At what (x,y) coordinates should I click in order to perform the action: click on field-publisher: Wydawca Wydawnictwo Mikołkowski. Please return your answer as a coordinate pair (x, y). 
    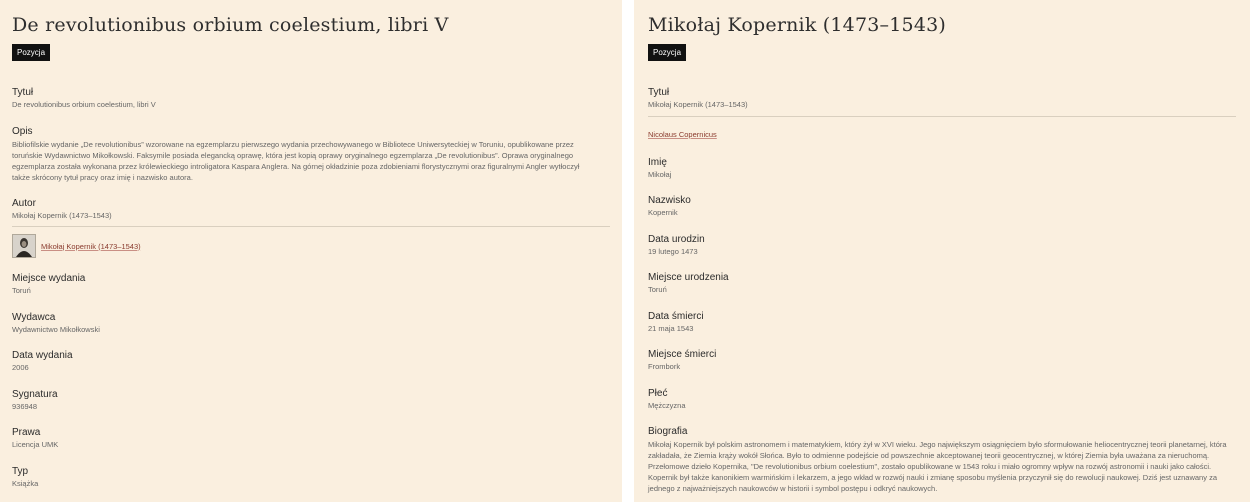
    Looking at the image, I should click on (311, 324).